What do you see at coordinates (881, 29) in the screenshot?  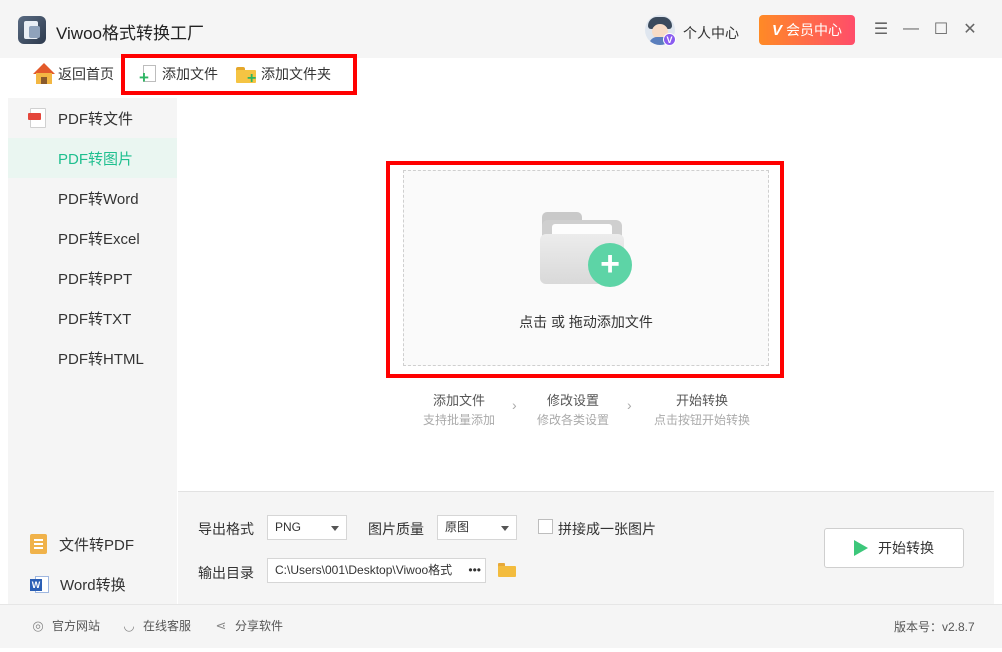 I see `menu-icon: ☰` at bounding box center [881, 29].